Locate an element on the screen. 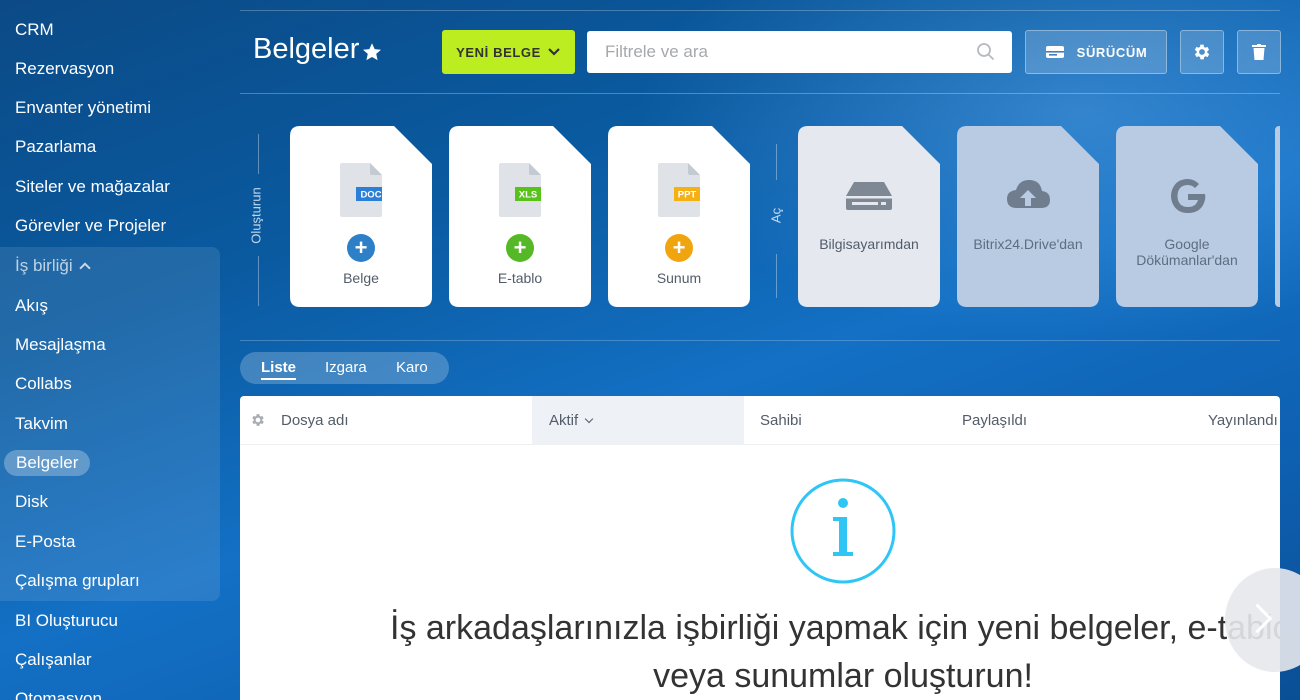  sidebar-item-gorevler: Görevler ve Projeler is located at coordinates (90, 226).